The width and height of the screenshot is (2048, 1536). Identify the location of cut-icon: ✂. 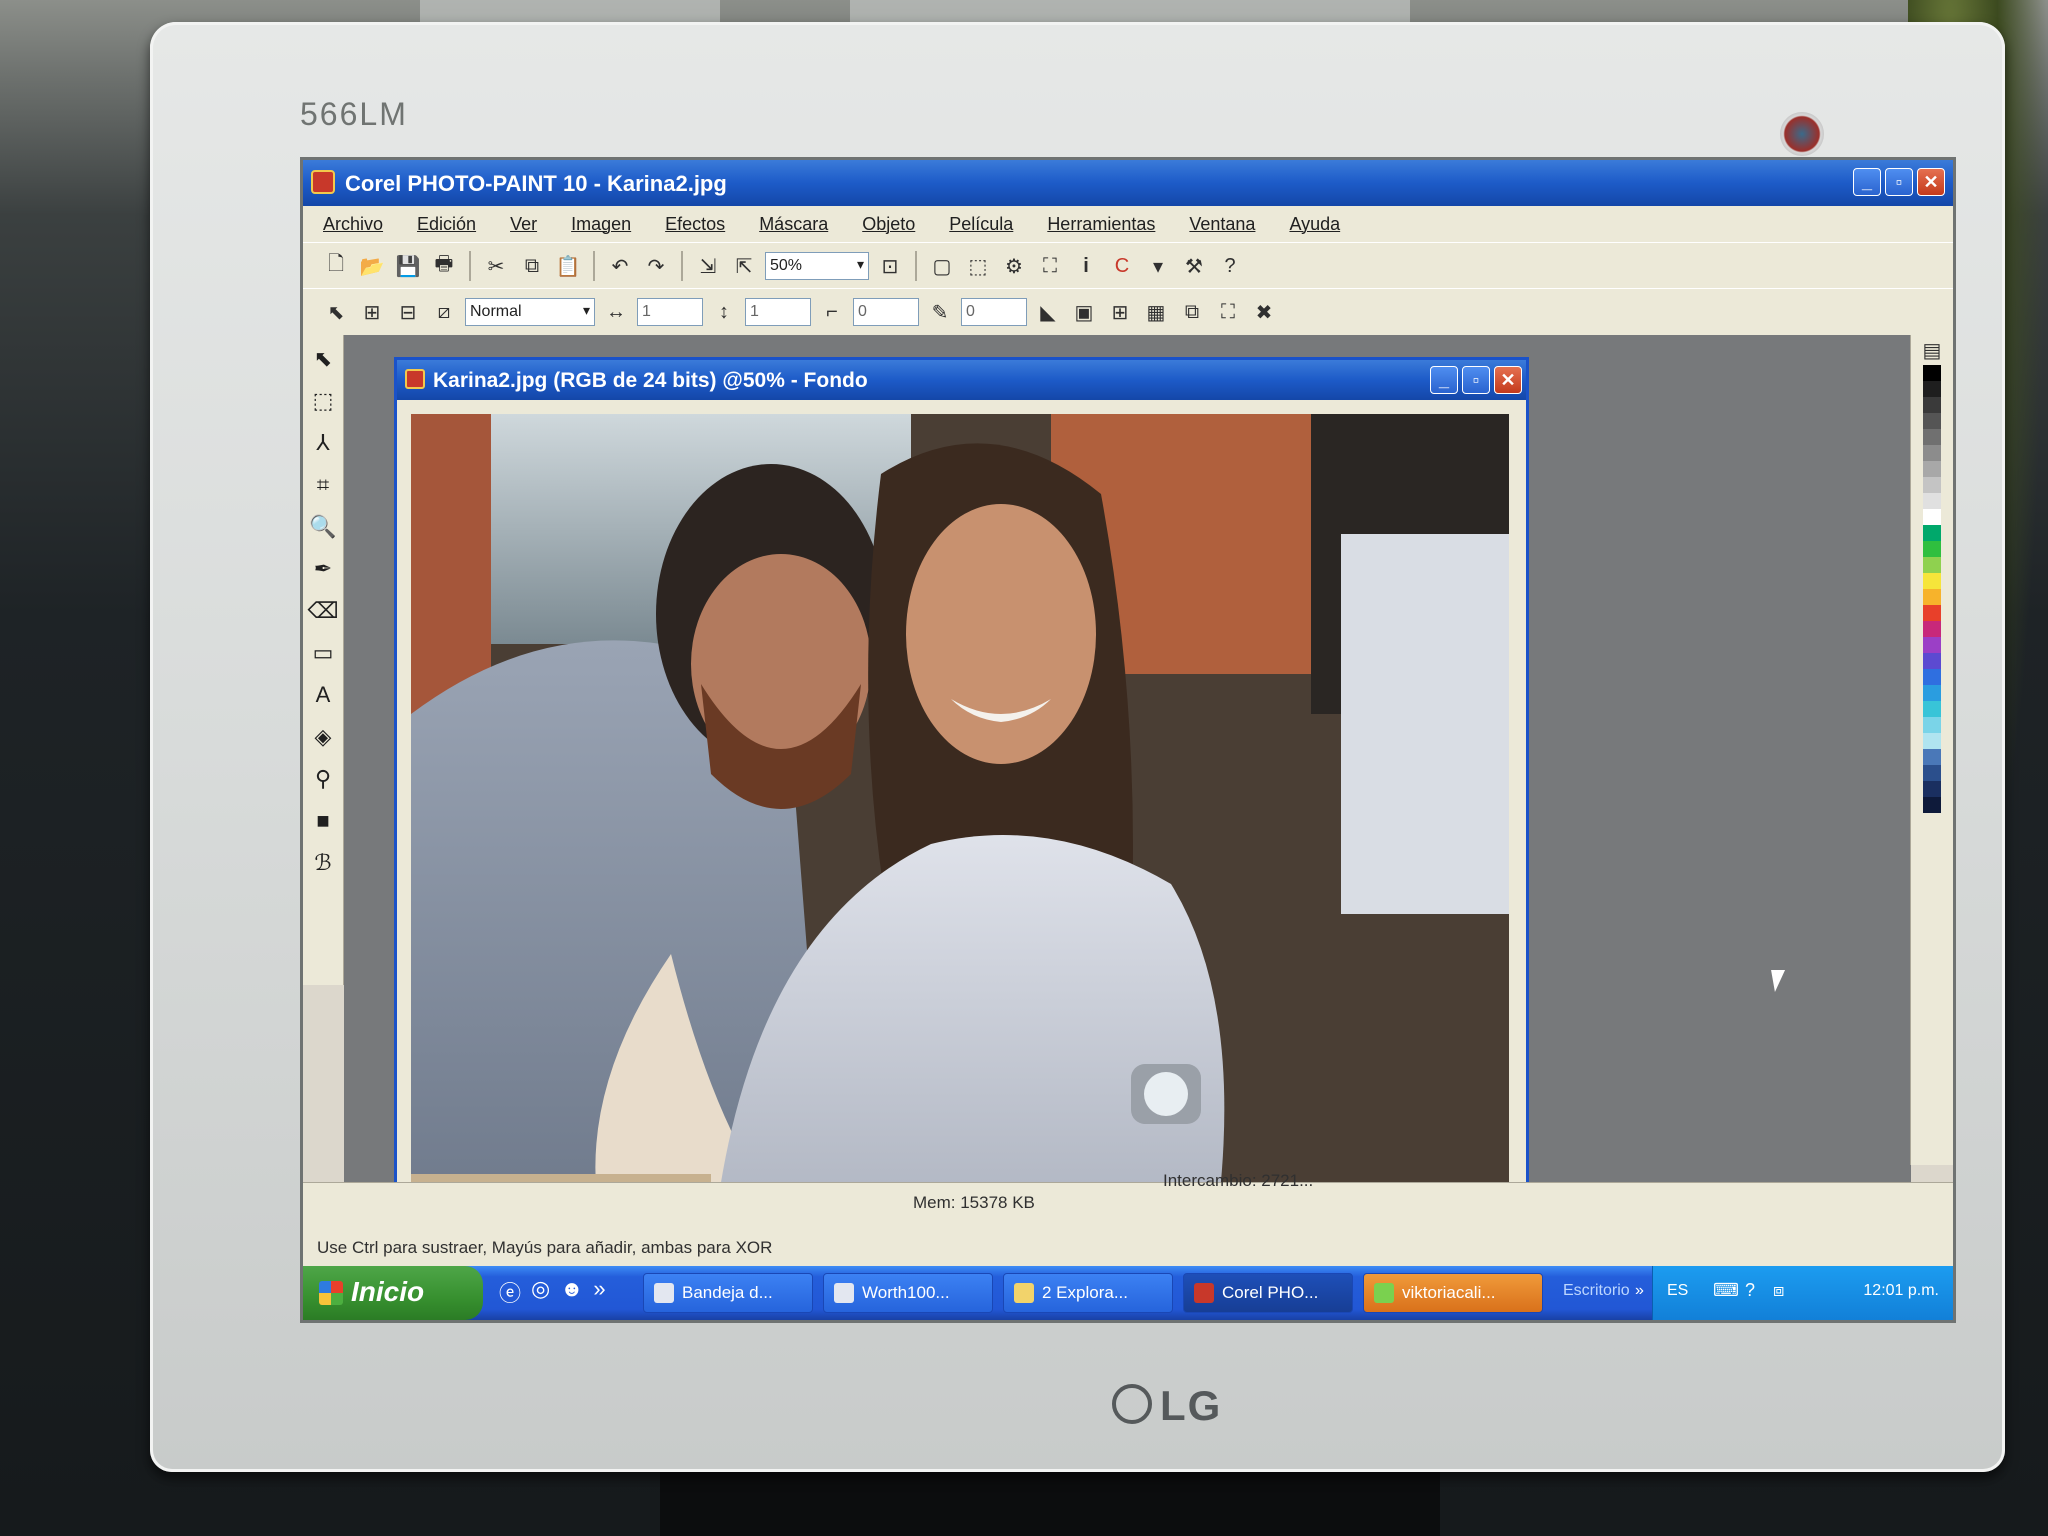
(496, 266).